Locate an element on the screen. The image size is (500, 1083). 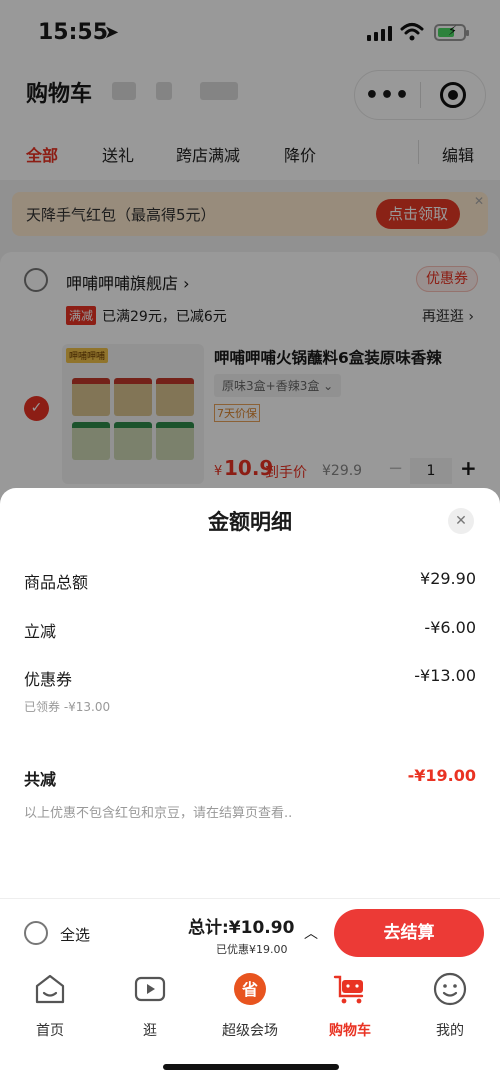
total-discount-value: -¥19.00 is located at coordinates (441, 775).